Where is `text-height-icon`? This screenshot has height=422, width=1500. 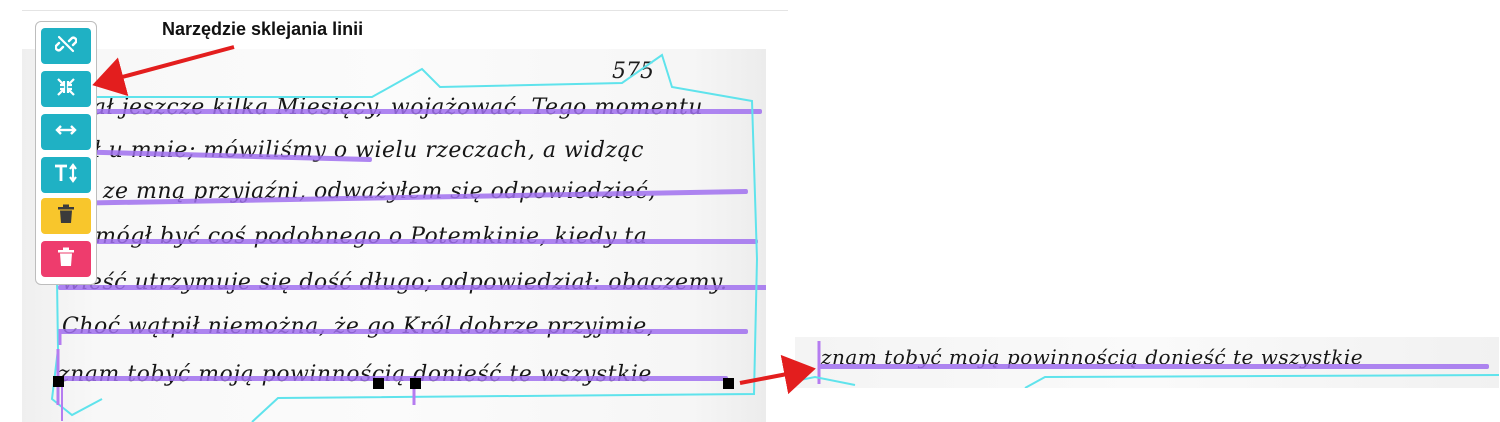
text-height-icon is located at coordinates (66, 175).